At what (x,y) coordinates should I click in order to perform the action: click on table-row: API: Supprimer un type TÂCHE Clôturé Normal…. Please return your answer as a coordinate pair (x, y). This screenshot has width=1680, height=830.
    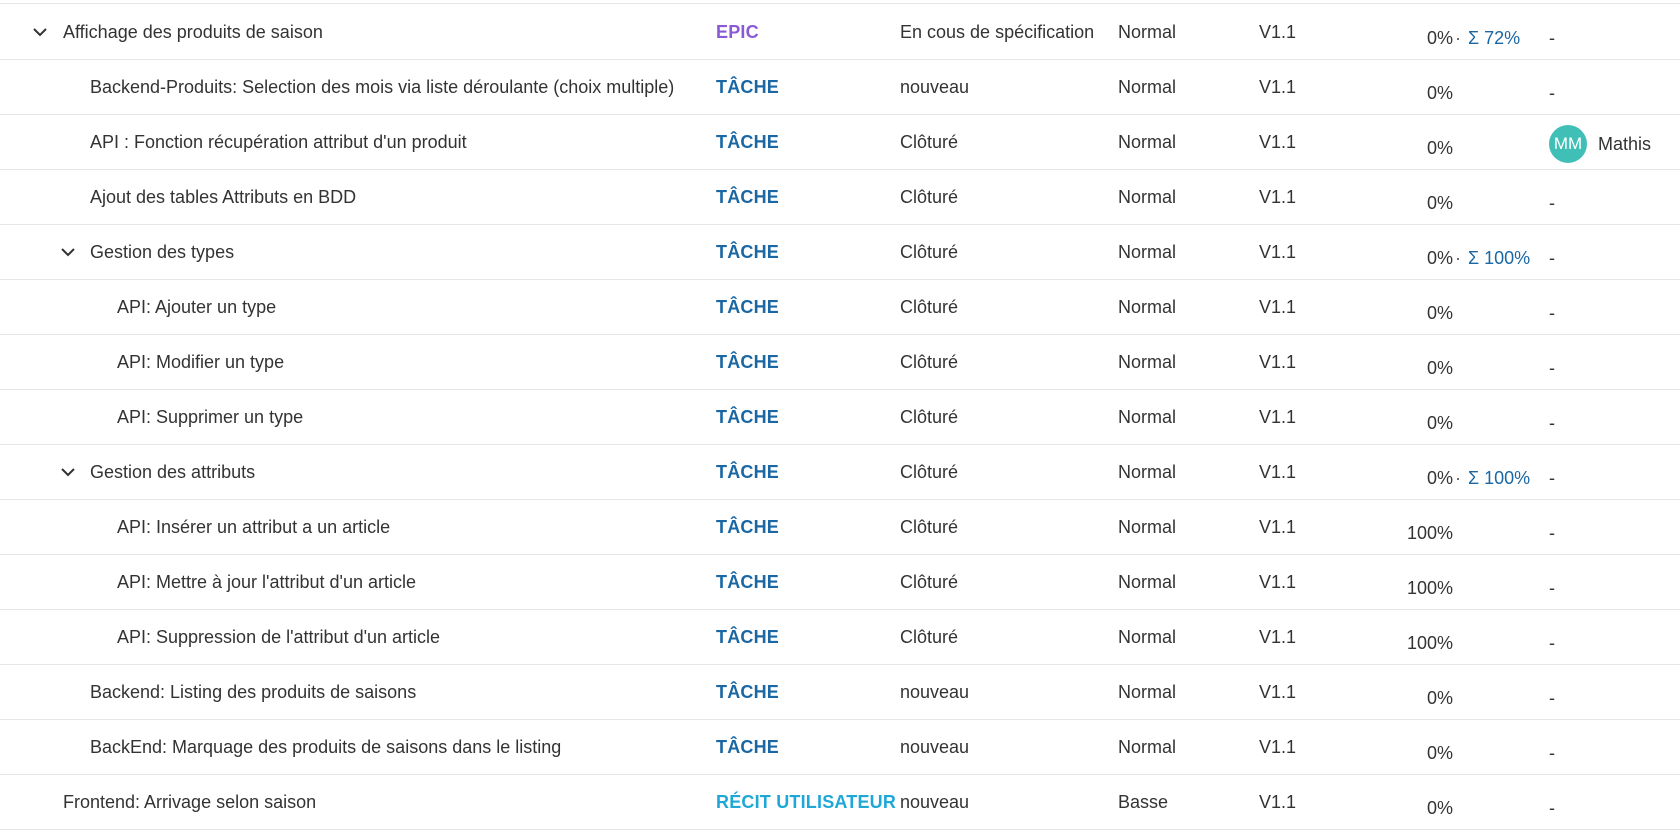
    Looking at the image, I should click on (840, 417).